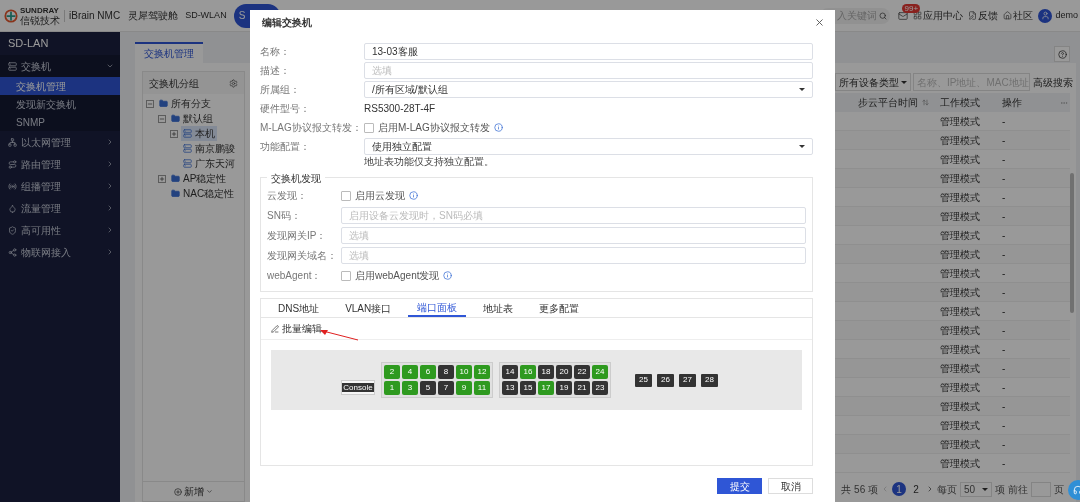 The height and width of the screenshot is (502, 1080). I want to click on total-count: 共 56 项, so click(859, 489).